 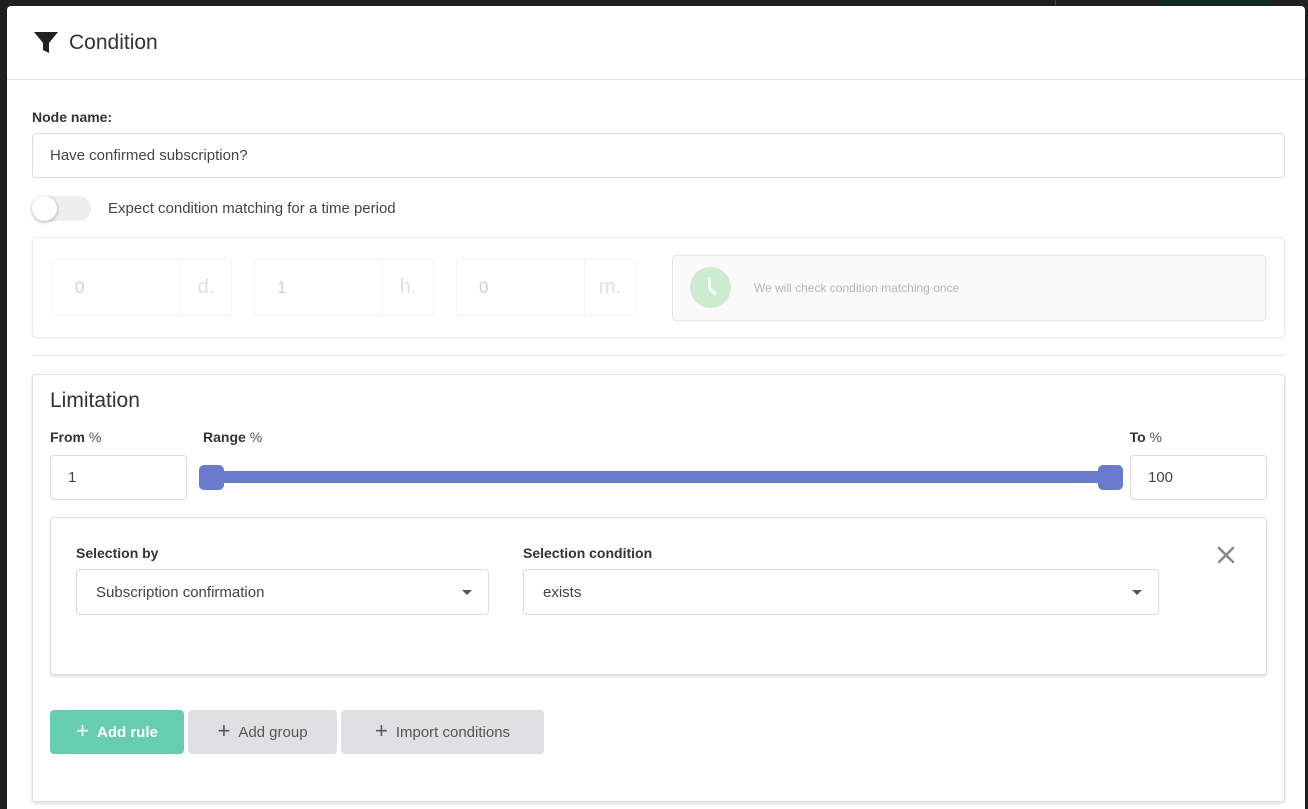 I want to click on hours-input-group: 1 h., so click(x=344, y=287).